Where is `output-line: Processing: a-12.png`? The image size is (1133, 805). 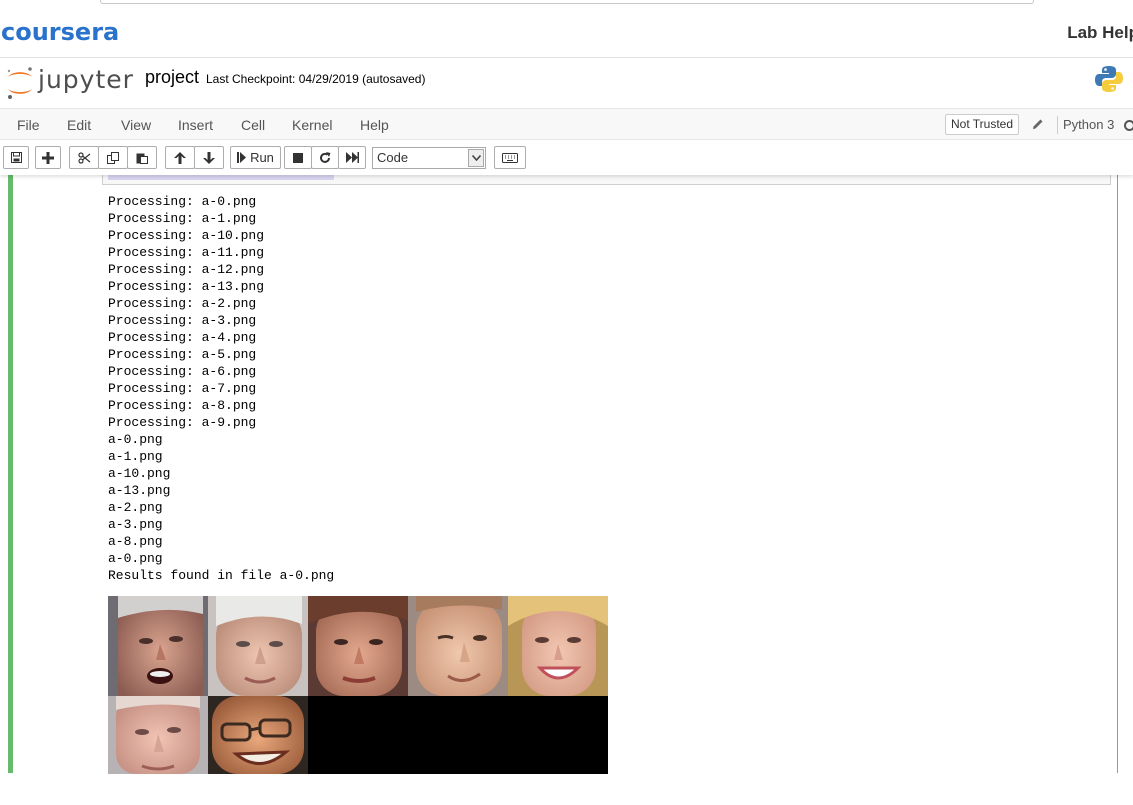 output-line: Processing: a-12.png is located at coordinates (186, 269).